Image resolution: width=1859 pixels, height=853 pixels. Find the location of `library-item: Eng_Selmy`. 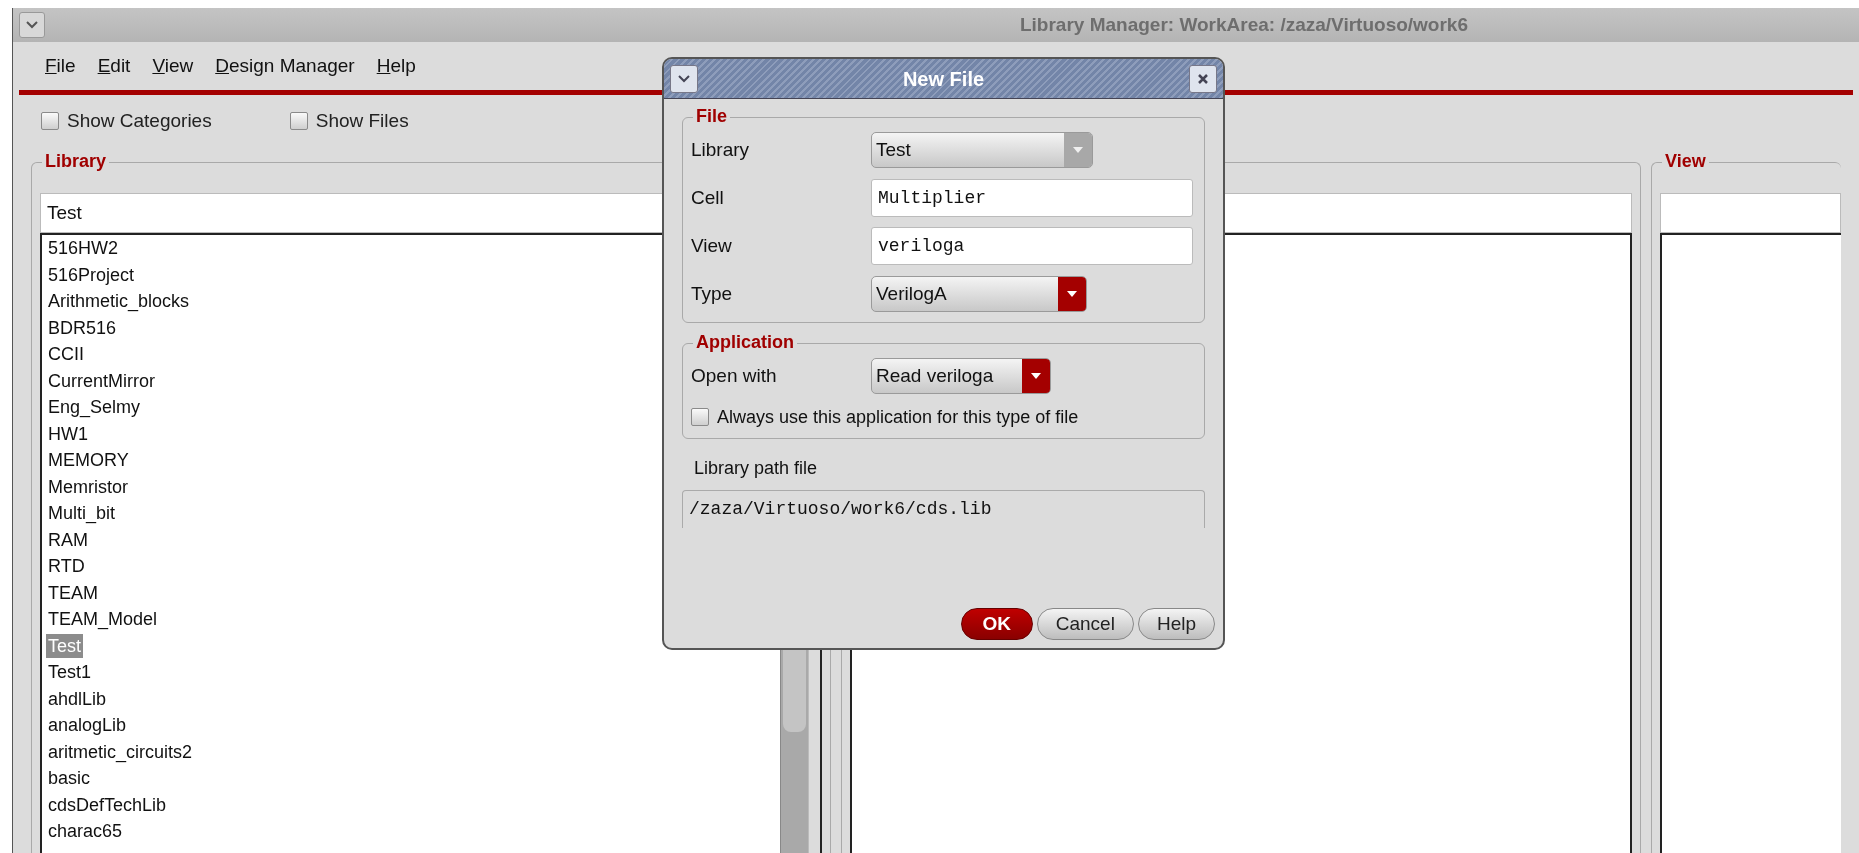

library-item: Eng_Selmy is located at coordinates (94, 407).